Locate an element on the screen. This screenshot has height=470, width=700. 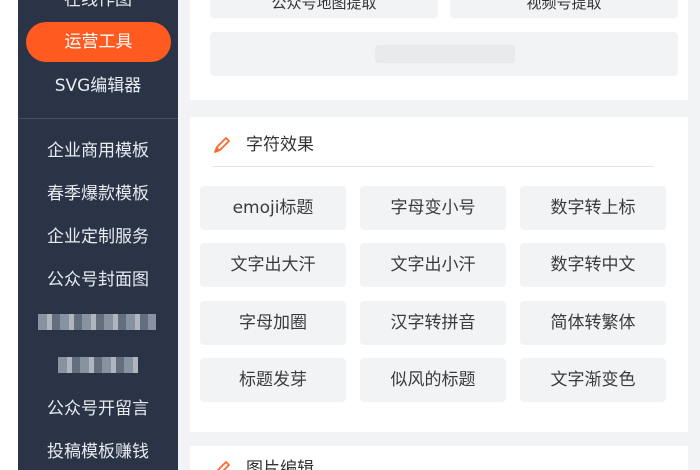
tile-circled-letters: 字母加圈 is located at coordinates (273, 323).